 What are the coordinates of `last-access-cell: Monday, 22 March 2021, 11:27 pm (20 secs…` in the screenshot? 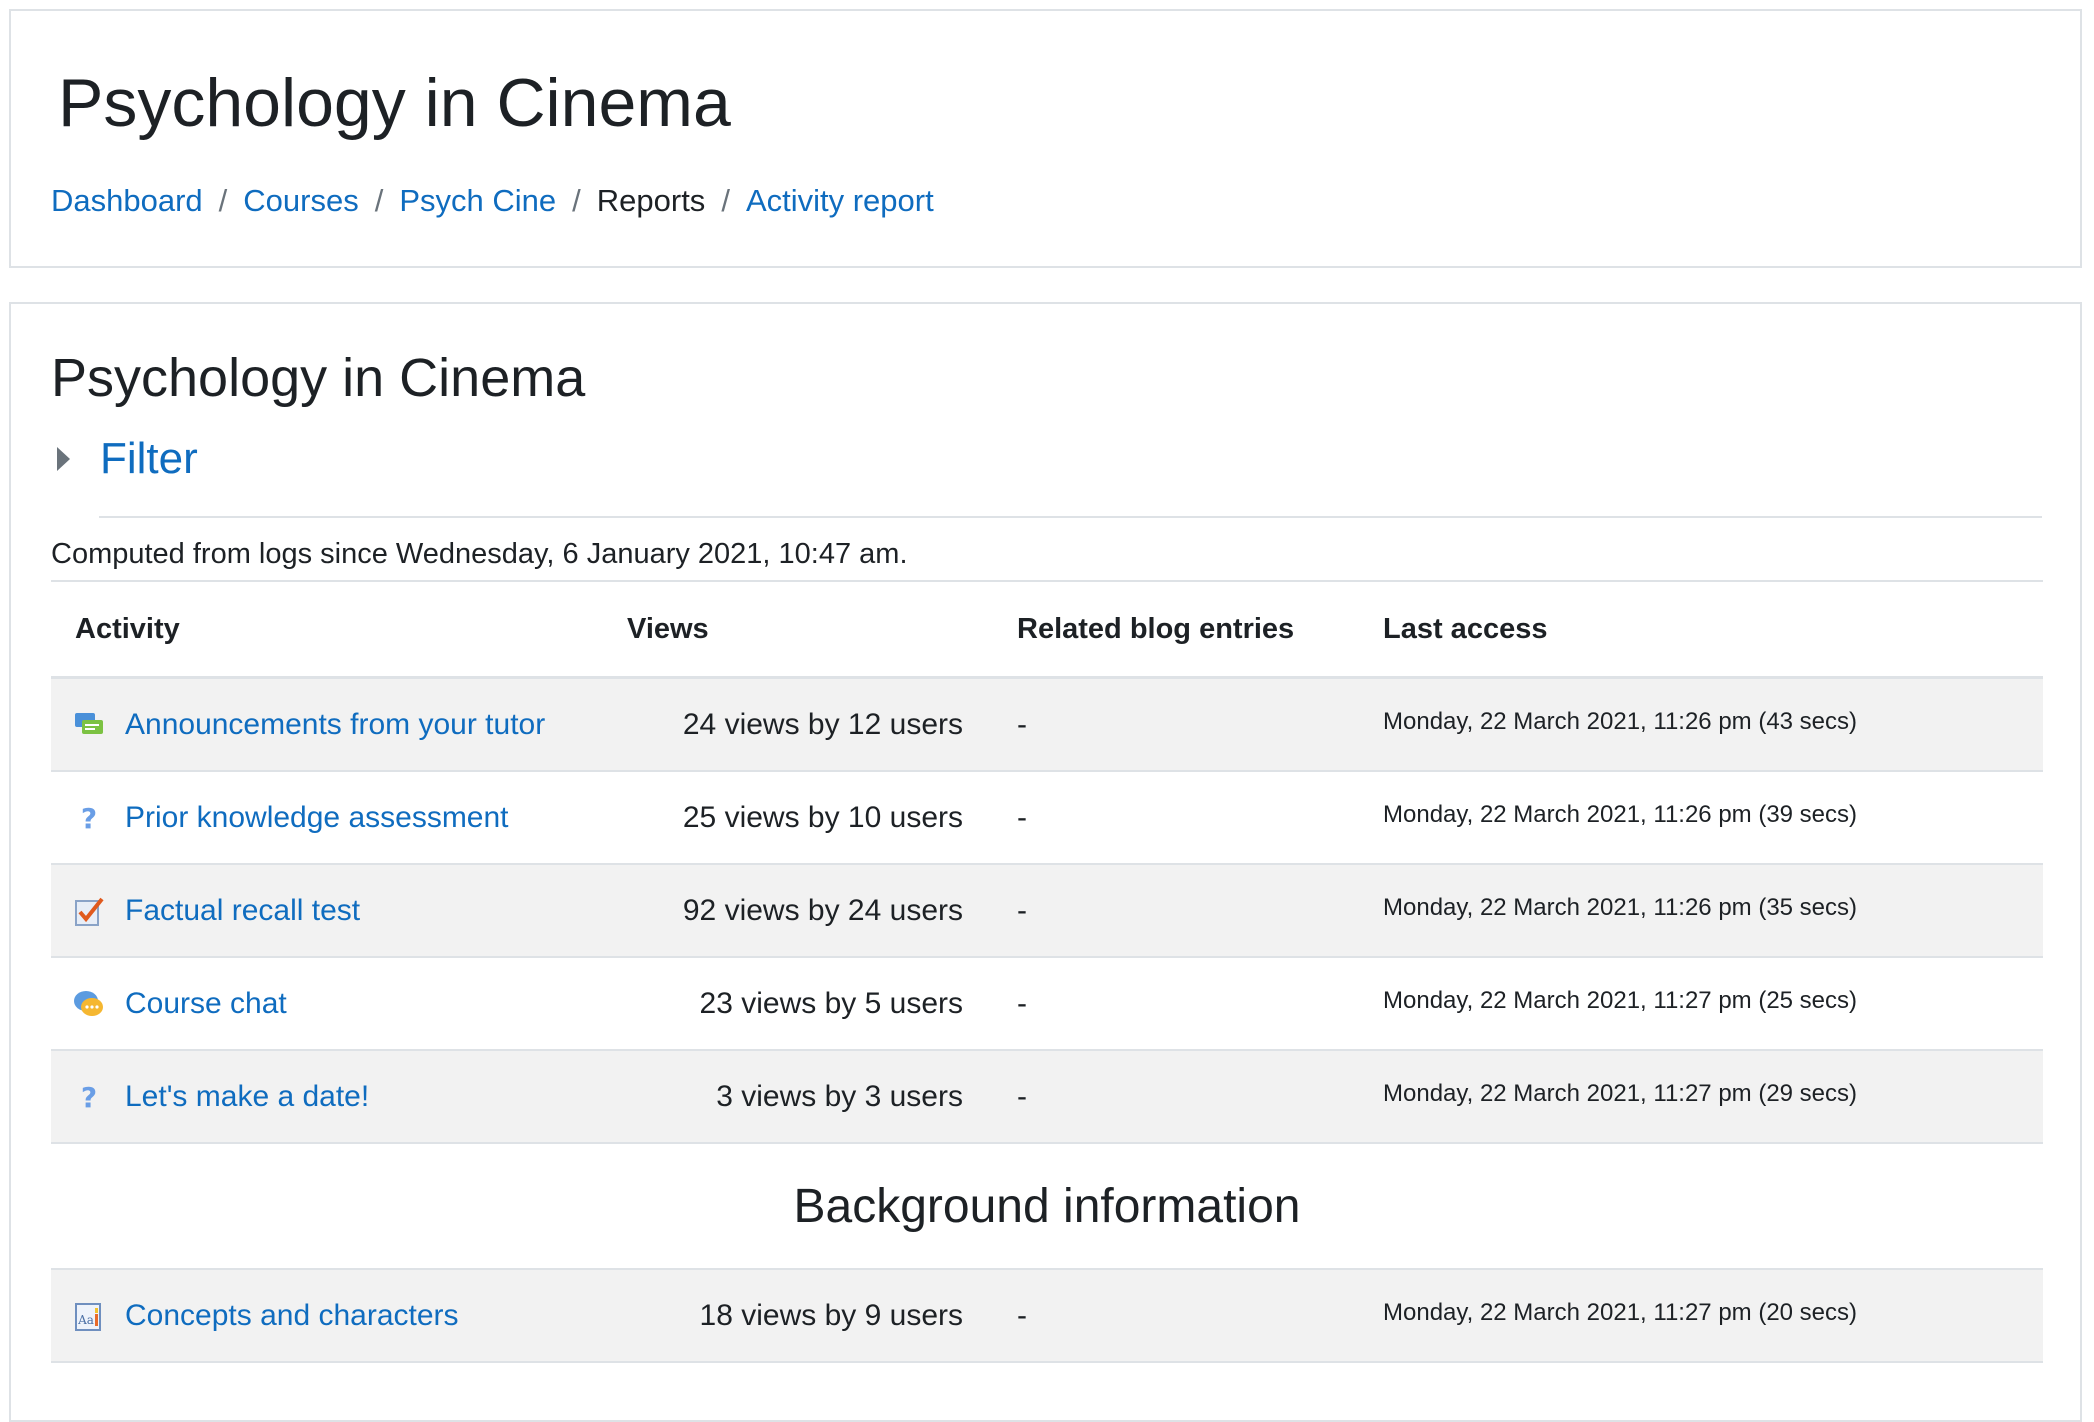 It's located at (1620, 1312).